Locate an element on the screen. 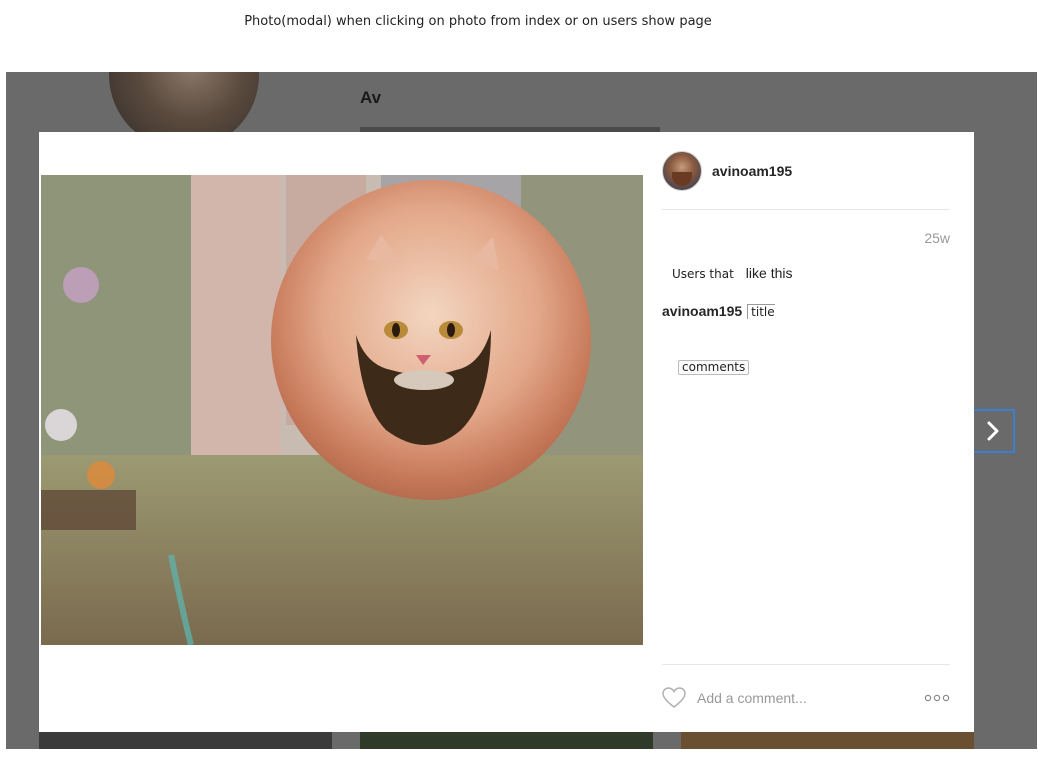 This screenshot has width=1044, height=757. chevron-right-icon is located at coordinates (993, 431).